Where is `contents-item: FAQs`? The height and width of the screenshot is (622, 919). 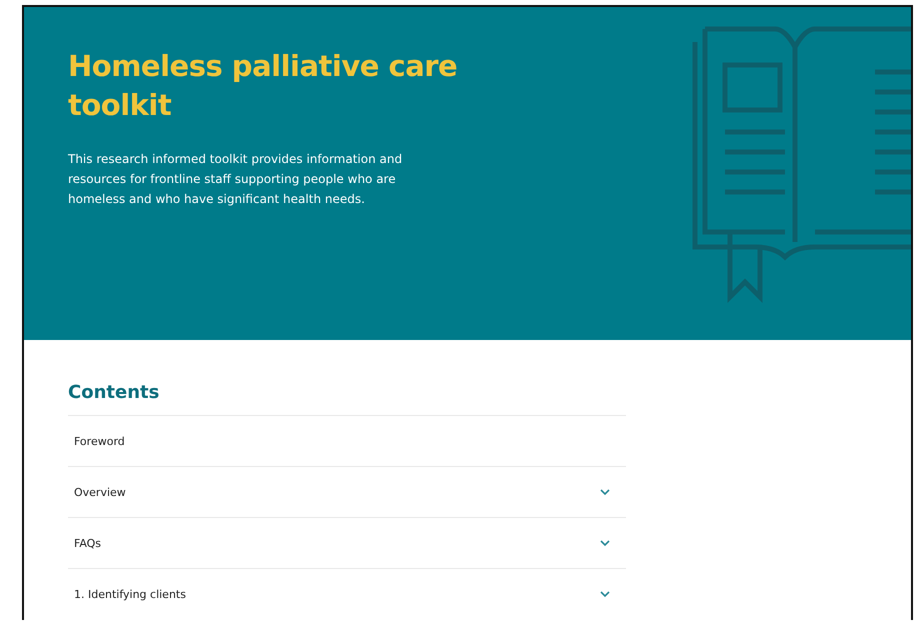
contents-item: FAQs is located at coordinates (347, 542).